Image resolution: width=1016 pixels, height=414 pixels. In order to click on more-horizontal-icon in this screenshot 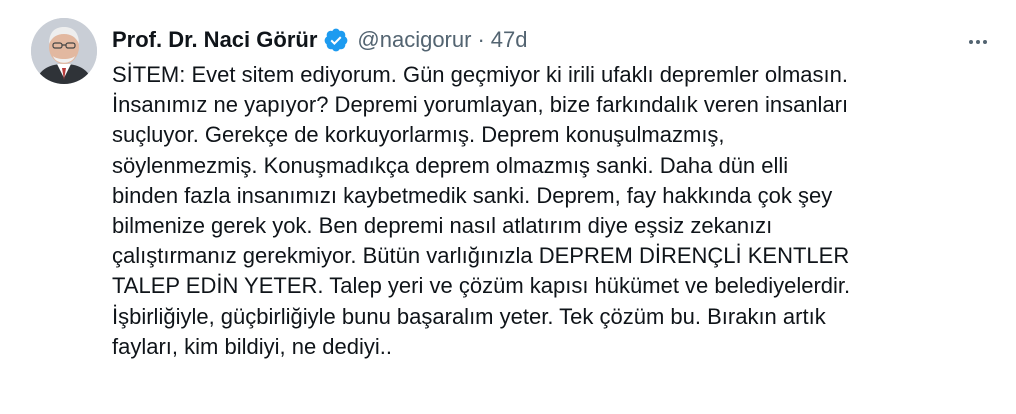, I will do `click(978, 42)`.